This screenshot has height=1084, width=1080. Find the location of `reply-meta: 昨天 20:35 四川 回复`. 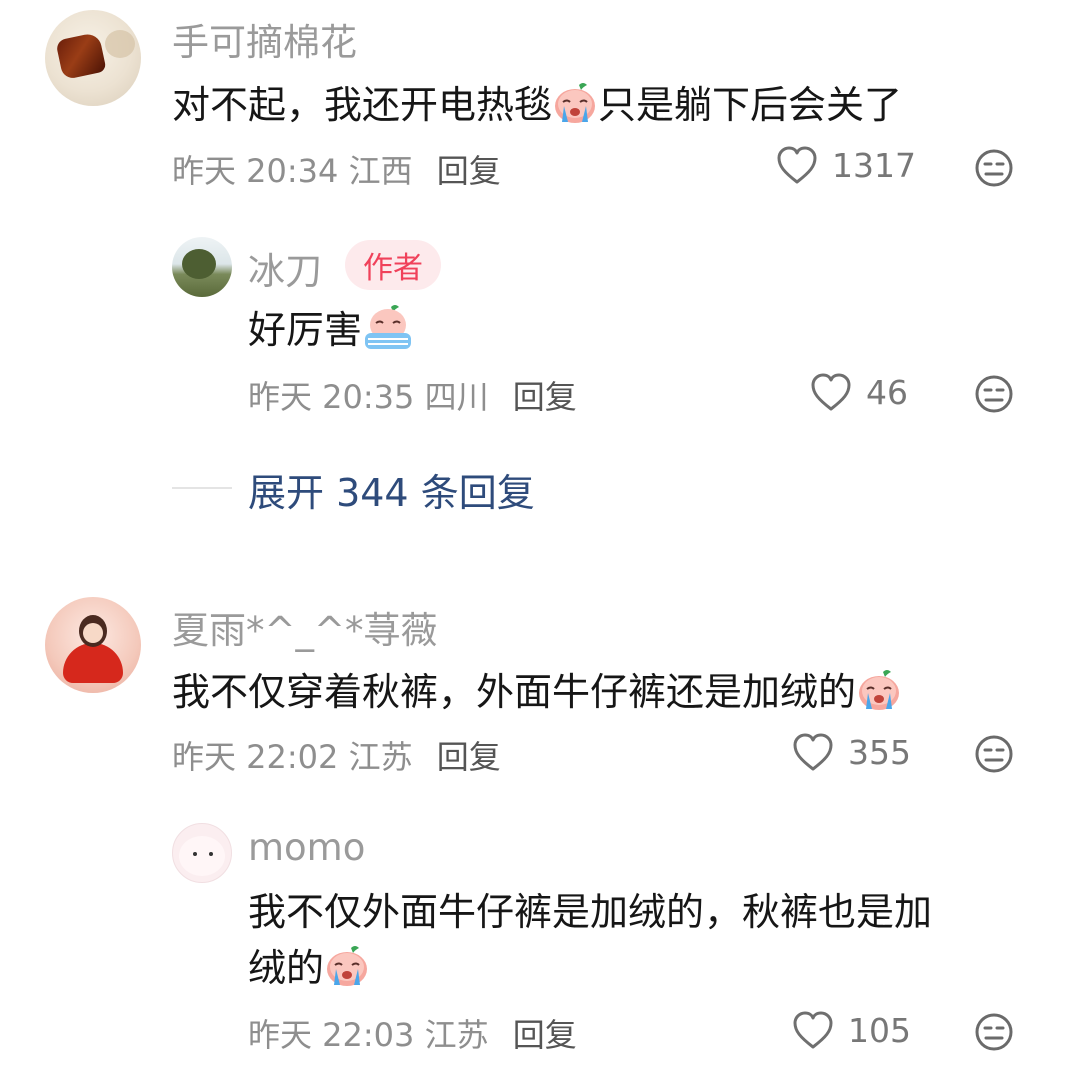

reply-meta: 昨天 20:35 四川 回复 is located at coordinates (412, 395).